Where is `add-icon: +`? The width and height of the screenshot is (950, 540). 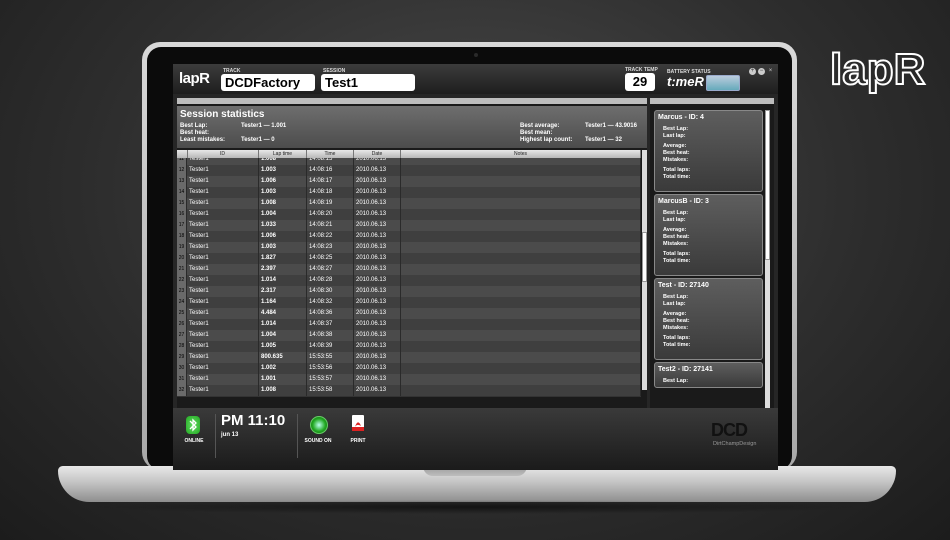 add-icon: + is located at coordinates (752, 71).